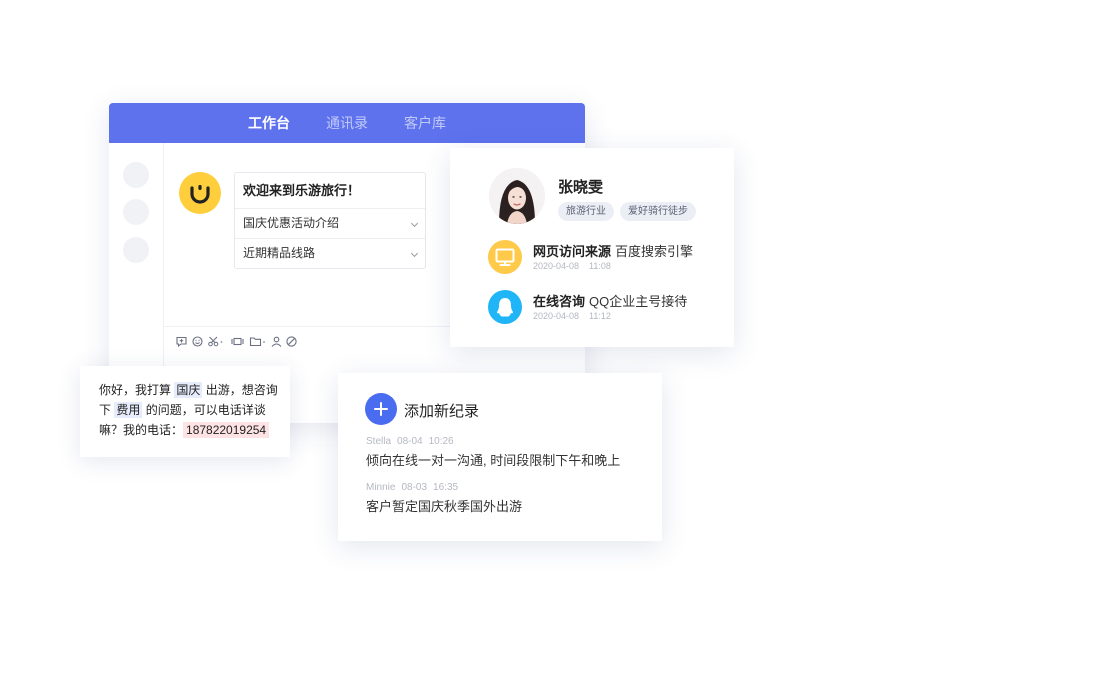 This screenshot has width=1110, height=680. I want to click on info-row-title: 在线咨询 QQ企业主号接待, so click(610, 300).